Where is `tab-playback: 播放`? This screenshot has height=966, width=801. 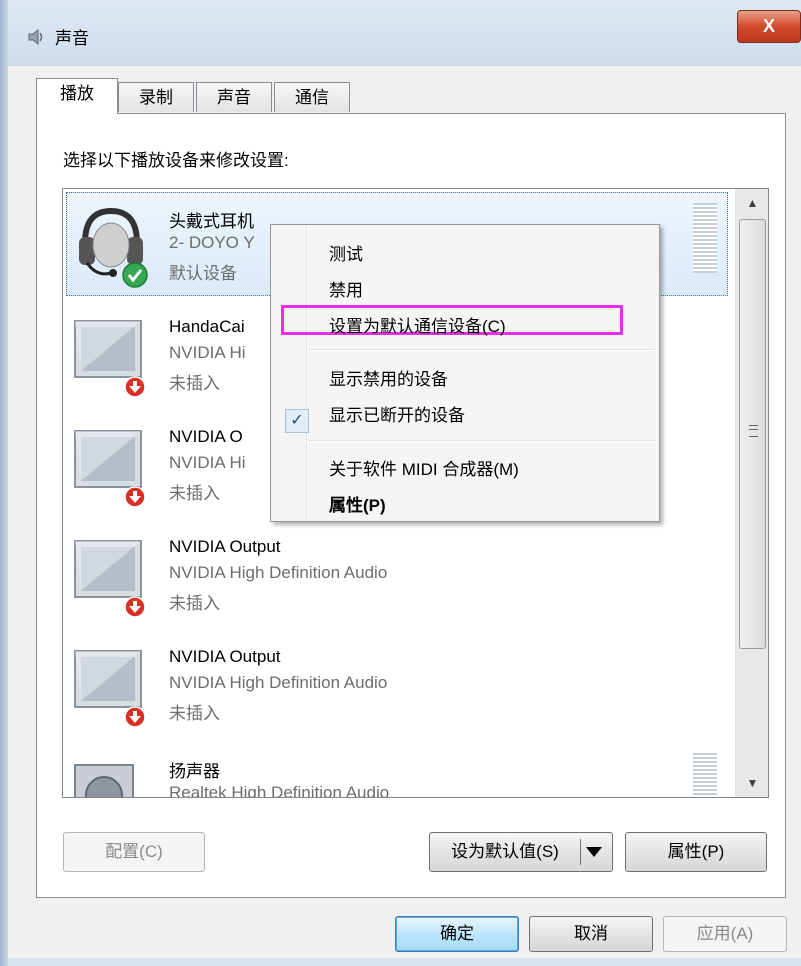 tab-playback: 播放 is located at coordinates (77, 96).